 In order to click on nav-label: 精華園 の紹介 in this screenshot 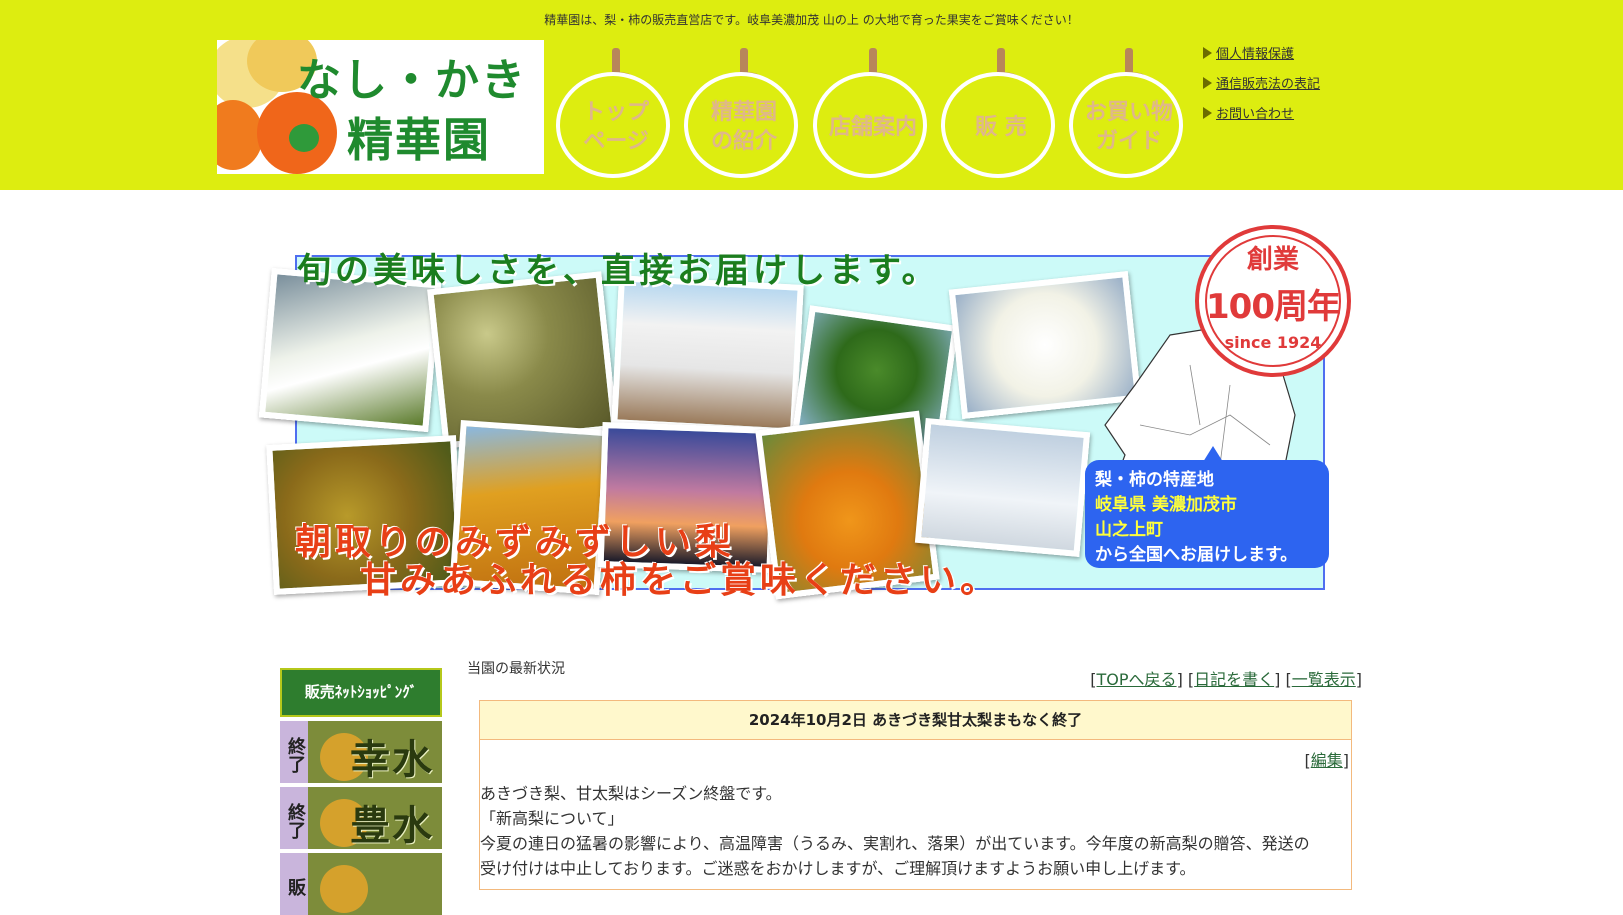, I will do `click(743, 127)`.